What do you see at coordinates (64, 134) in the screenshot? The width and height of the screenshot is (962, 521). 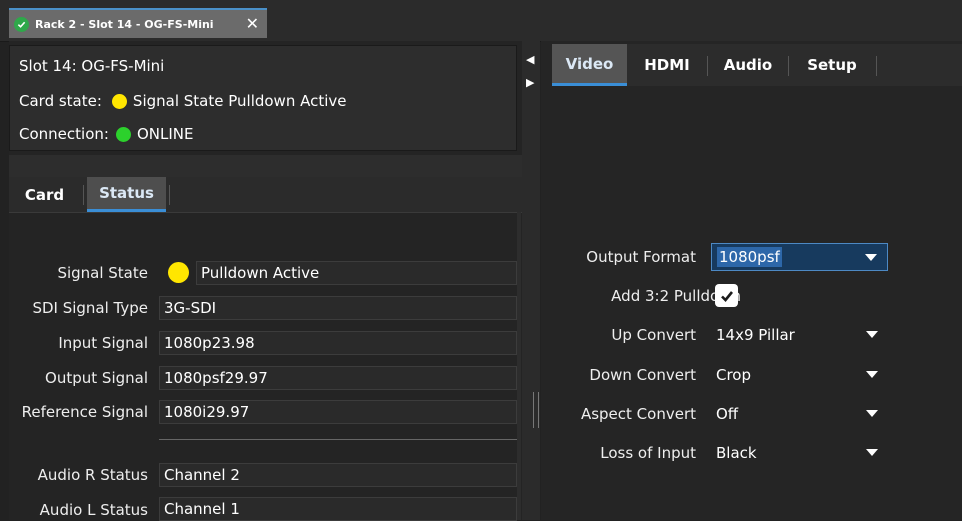 I see `connection-label: Connection:` at bounding box center [64, 134].